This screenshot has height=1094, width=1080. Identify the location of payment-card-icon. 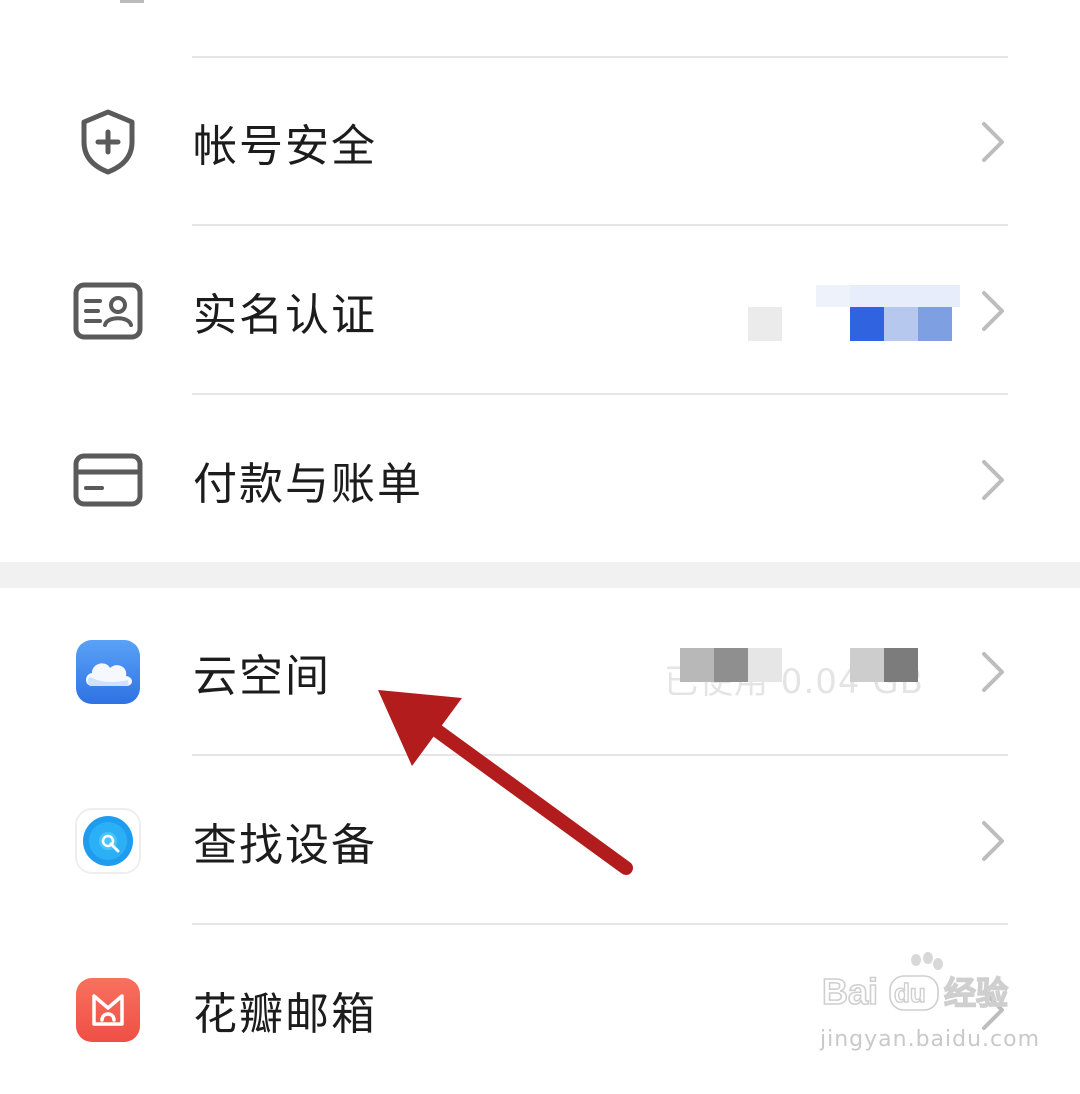
(108, 480).